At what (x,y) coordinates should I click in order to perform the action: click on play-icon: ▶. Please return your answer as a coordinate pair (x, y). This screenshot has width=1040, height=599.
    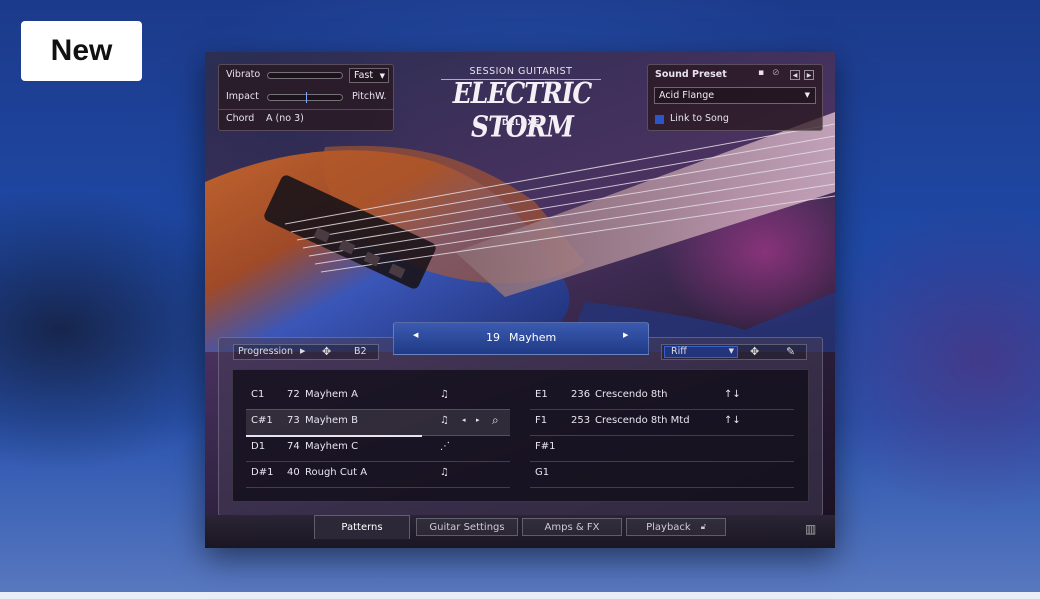
    Looking at the image, I should click on (302, 351).